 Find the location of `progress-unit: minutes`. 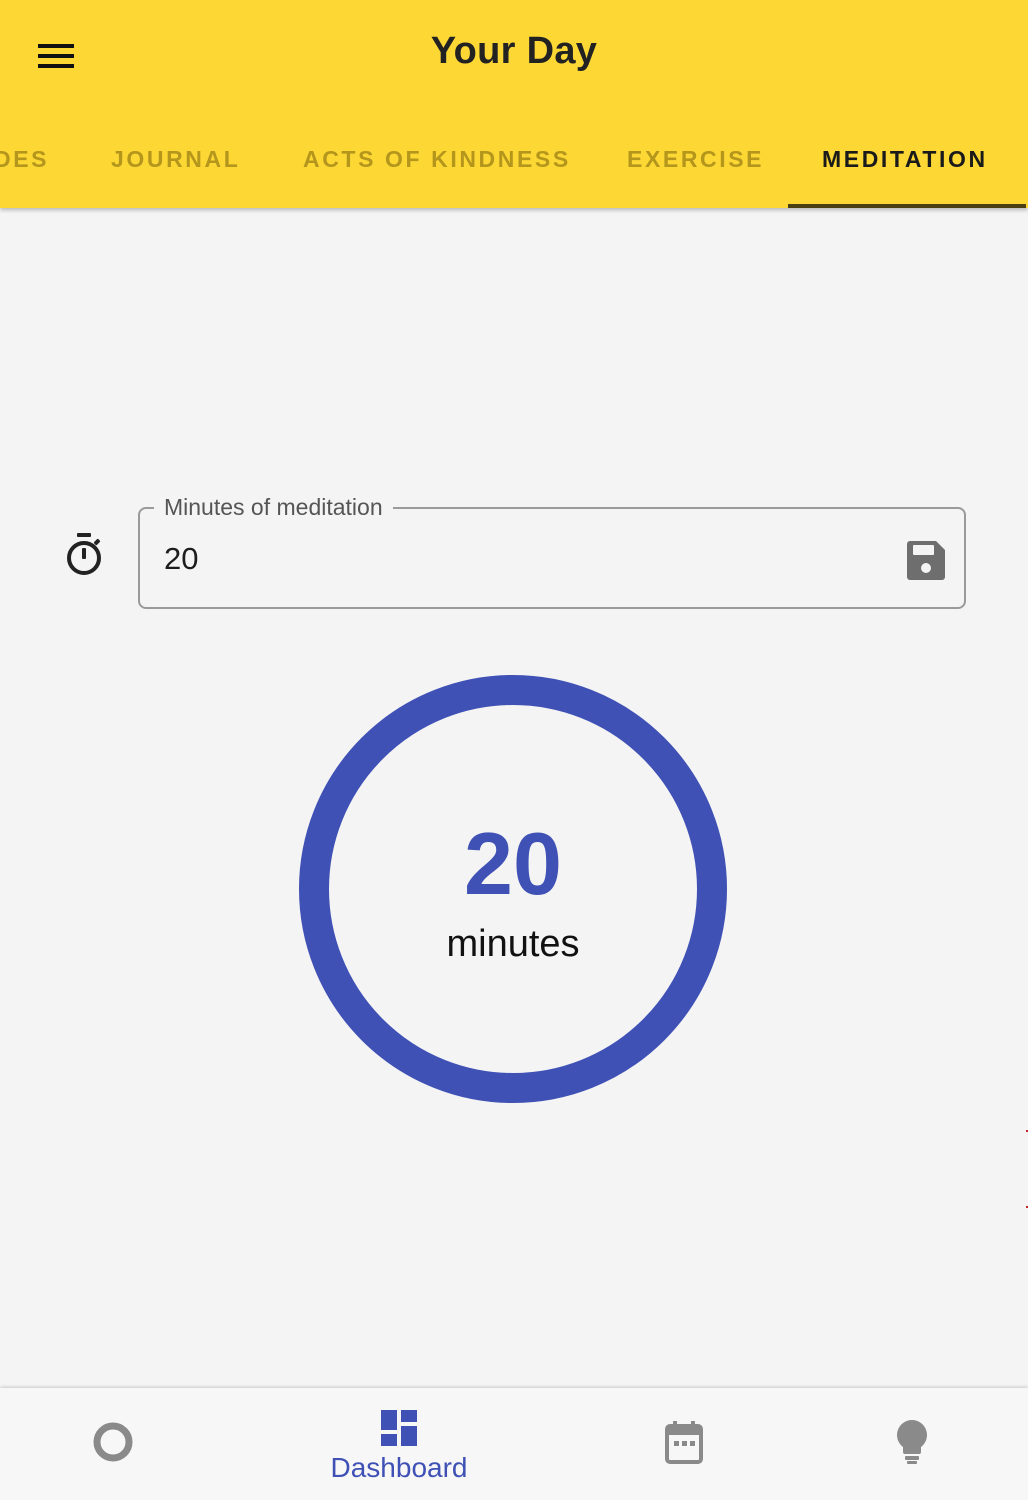

progress-unit: minutes is located at coordinates (513, 944).